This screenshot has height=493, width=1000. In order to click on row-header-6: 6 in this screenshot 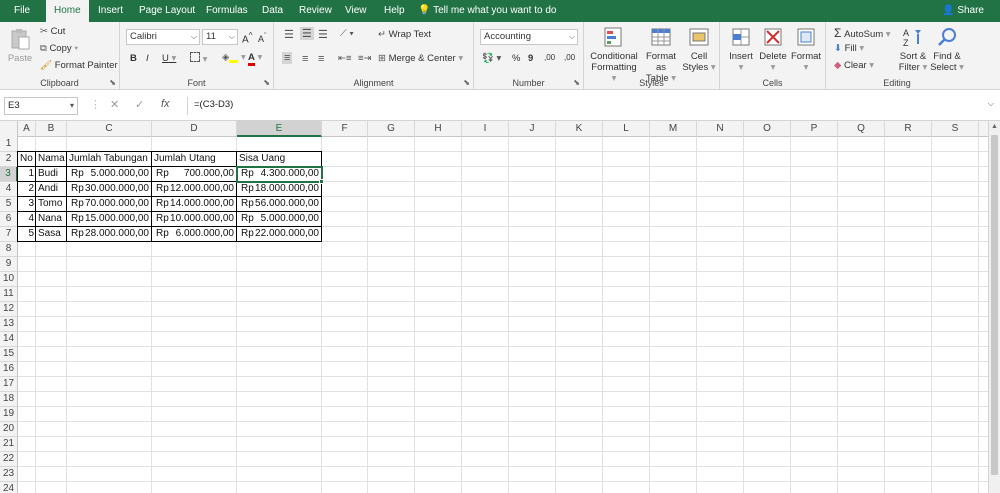, I will do `click(9, 219)`.